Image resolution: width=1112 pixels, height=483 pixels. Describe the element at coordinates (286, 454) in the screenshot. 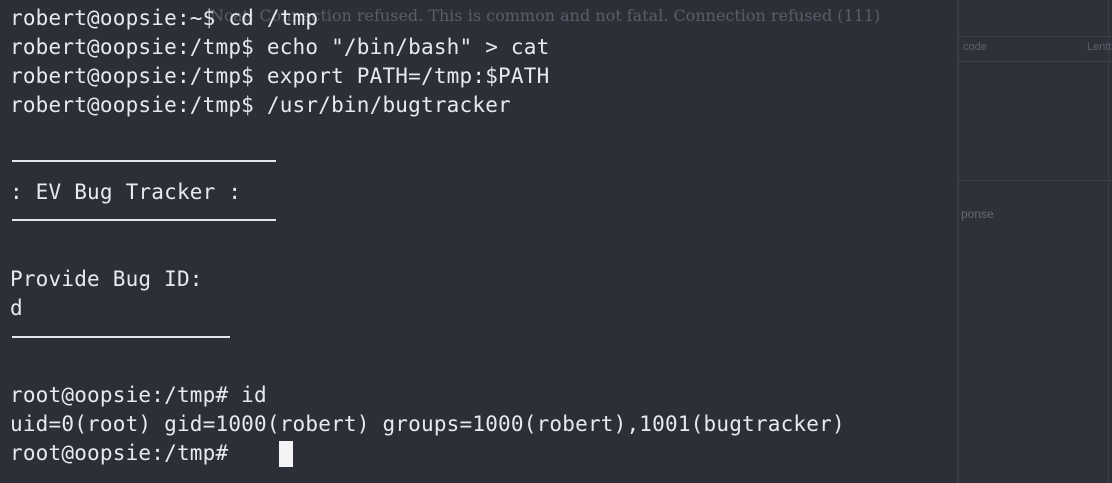

I see `terminal-cursor` at that location.